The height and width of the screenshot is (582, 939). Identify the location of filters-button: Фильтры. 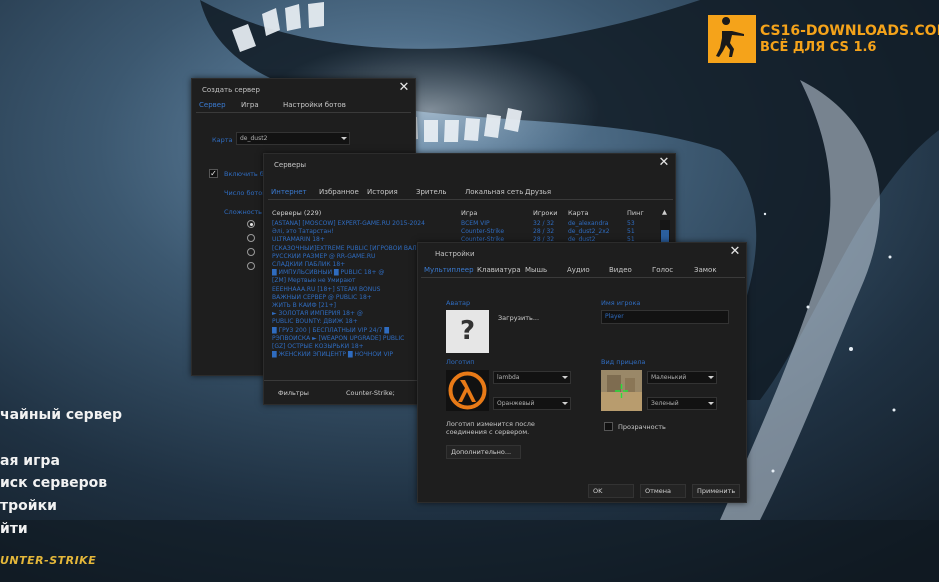
(293, 393).